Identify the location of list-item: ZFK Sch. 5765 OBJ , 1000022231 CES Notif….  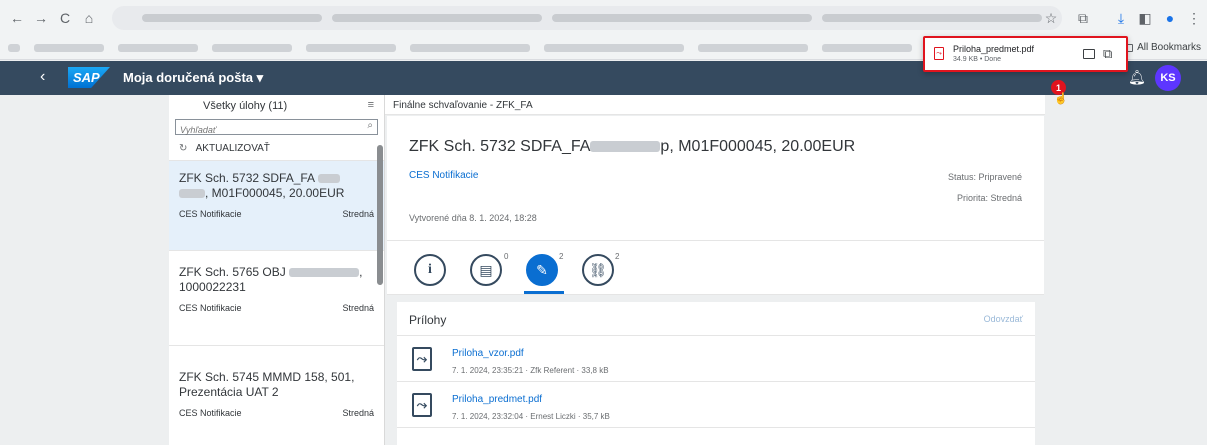
(276, 298).